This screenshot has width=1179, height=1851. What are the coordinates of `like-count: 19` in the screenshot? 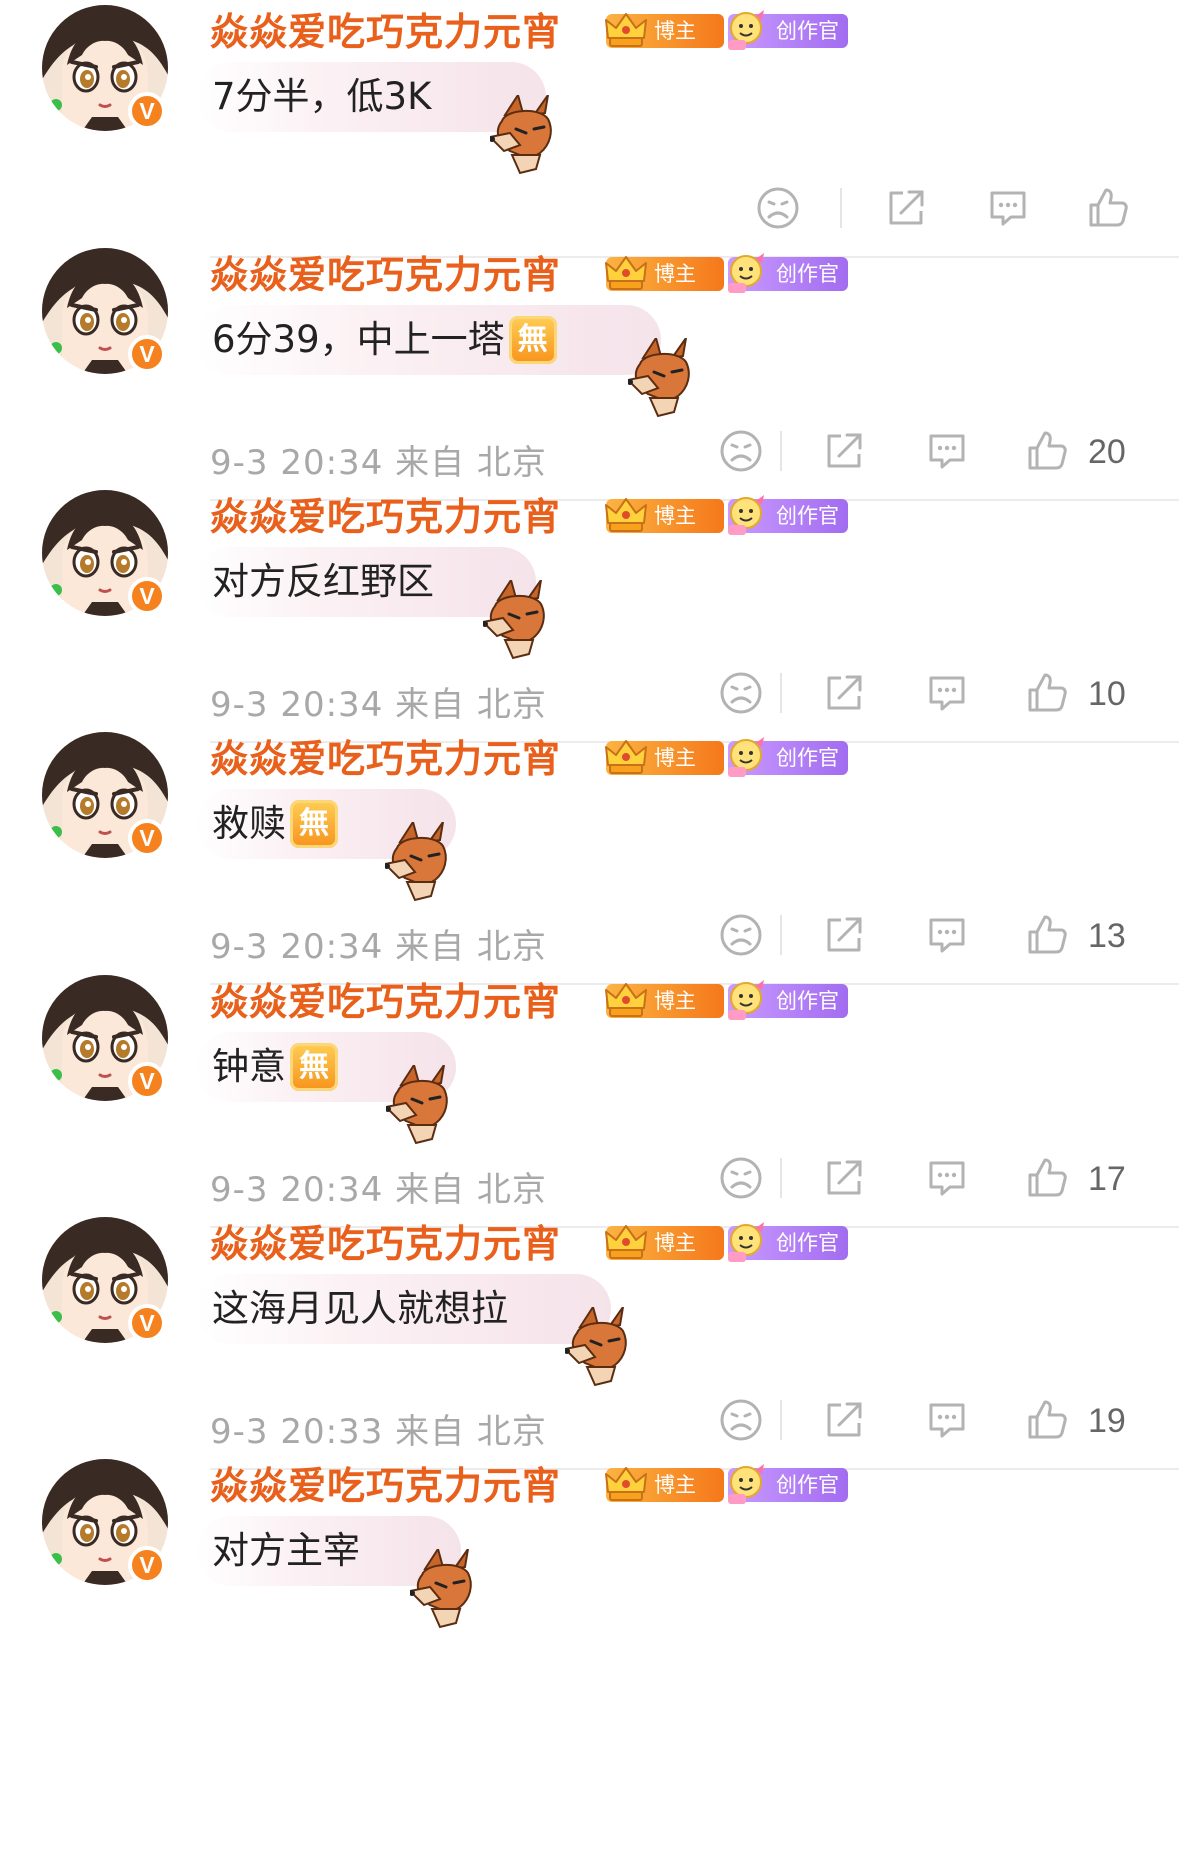 It's located at (1107, 1421).